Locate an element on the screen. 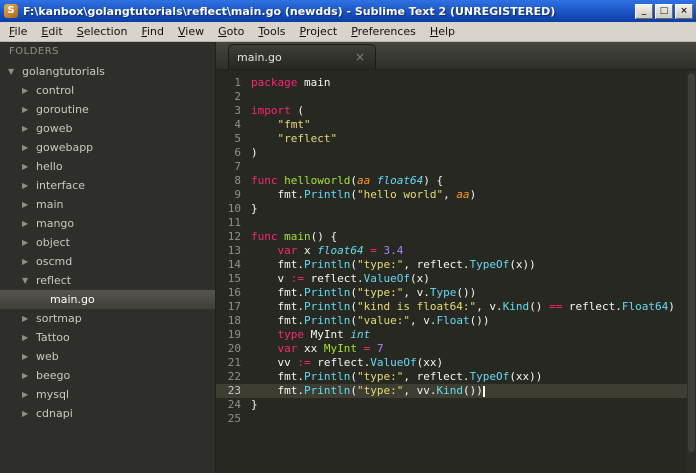 The height and width of the screenshot is (473, 696). maximize-button: □ is located at coordinates (664, 11).